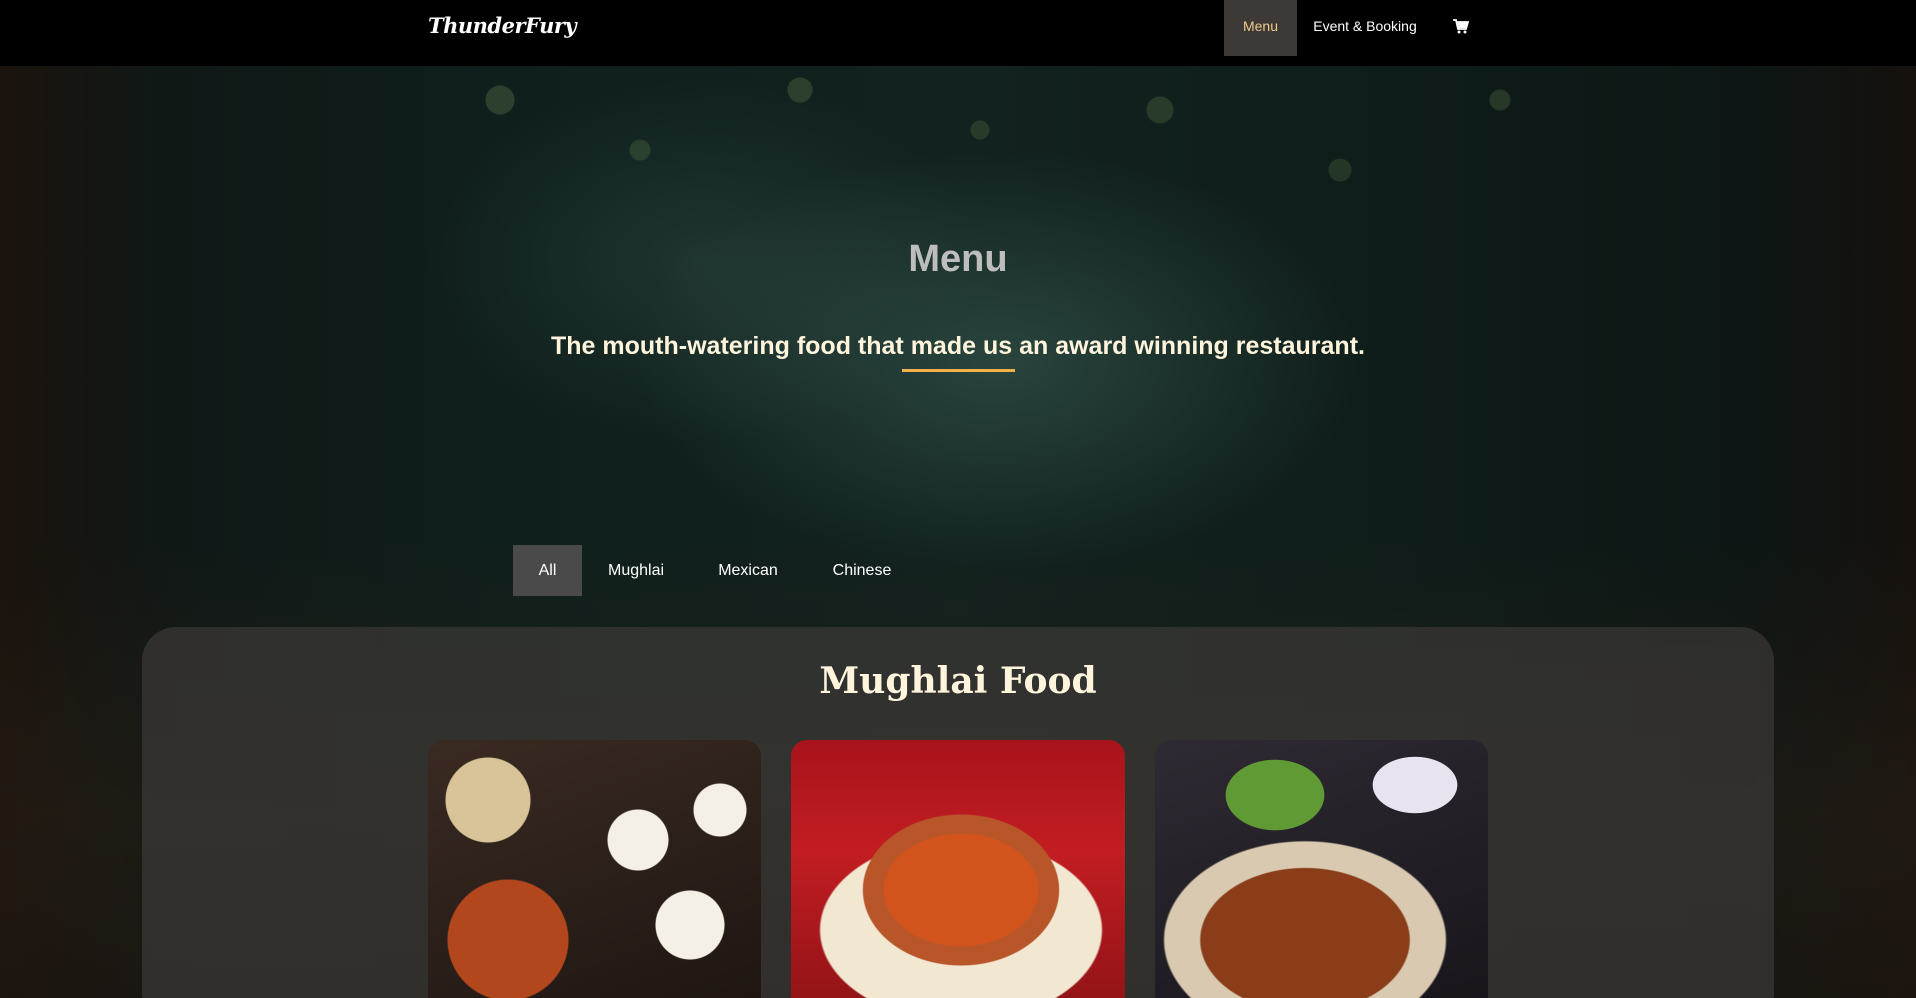 The width and height of the screenshot is (1916, 998). I want to click on food-card-curry-bowl, so click(958, 869).